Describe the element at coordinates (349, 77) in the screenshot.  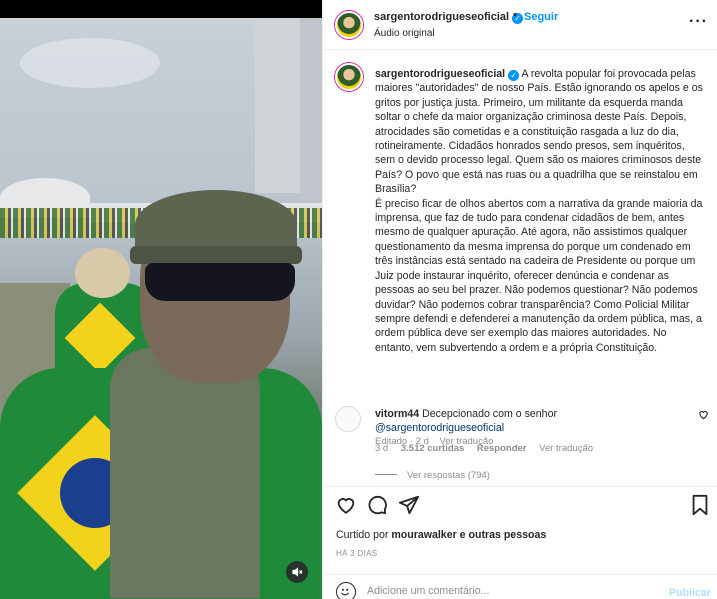
I see `caption-avatar` at that location.